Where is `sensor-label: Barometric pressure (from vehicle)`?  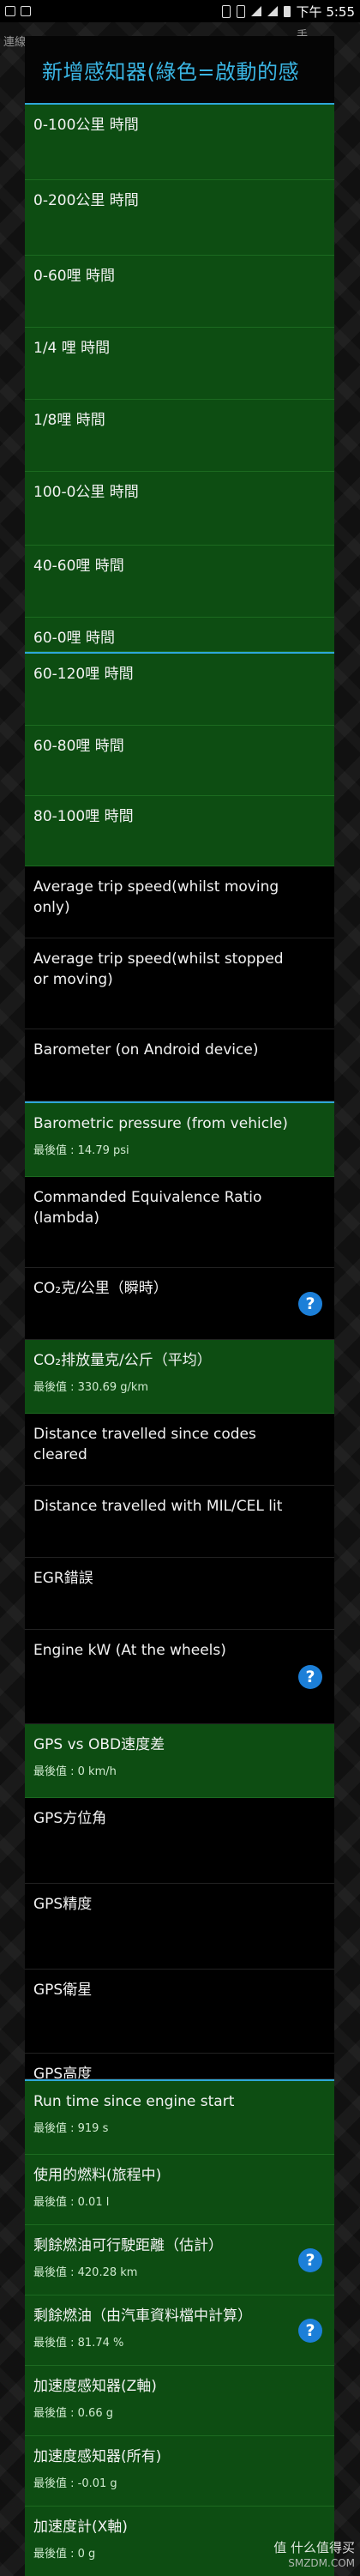 sensor-label: Barometric pressure (from vehicle) is located at coordinates (160, 1123).